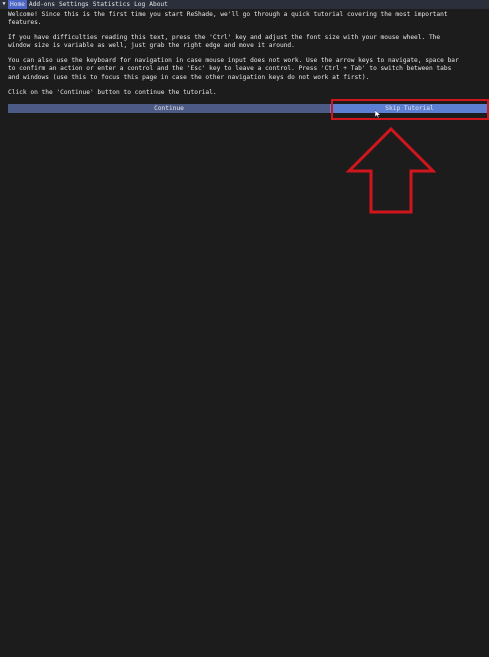 The image size is (489, 668). I want to click on collapse-arrow-icon: ▼, so click(4, 4).